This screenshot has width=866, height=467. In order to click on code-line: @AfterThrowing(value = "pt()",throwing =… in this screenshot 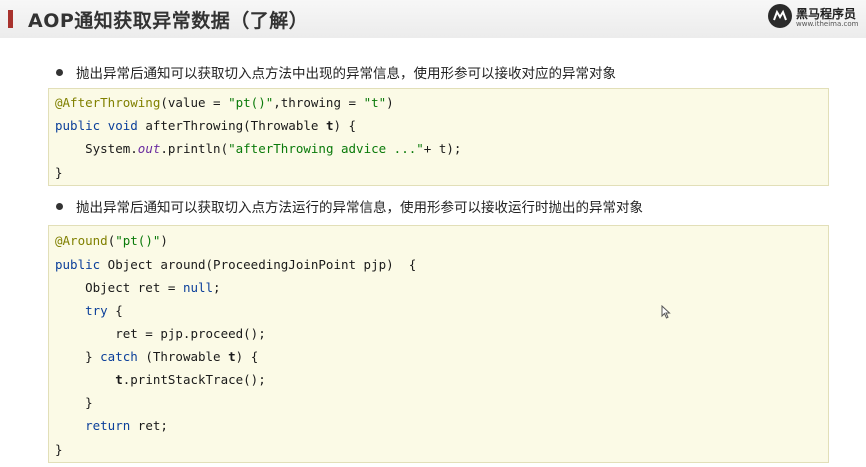, I will do `click(224, 102)`.